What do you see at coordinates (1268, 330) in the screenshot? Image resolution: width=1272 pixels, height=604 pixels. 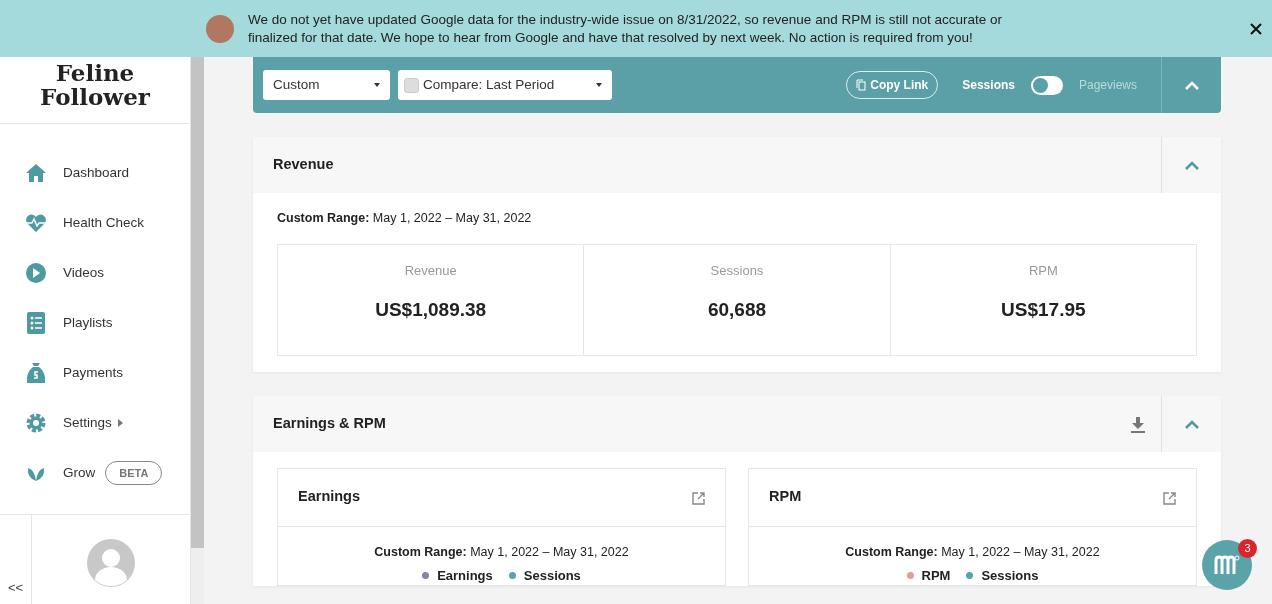 I see `page-scrollbar` at bounding box center [1268, 330].